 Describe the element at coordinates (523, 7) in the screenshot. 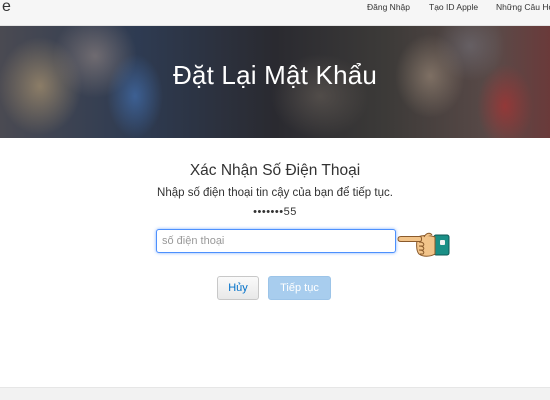

I see `nav-faq-link: Những Câu Hỏi` at that location.